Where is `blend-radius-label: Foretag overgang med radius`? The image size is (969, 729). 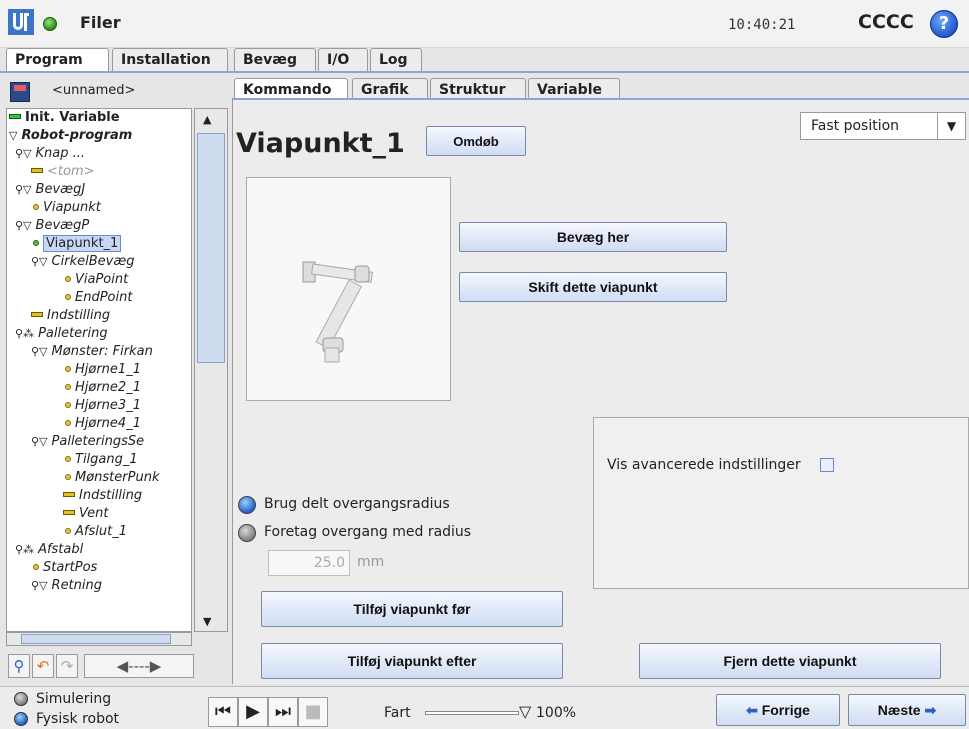 blend-radius-label: Foretag overgang med radius is located at coordinates (368, 532).